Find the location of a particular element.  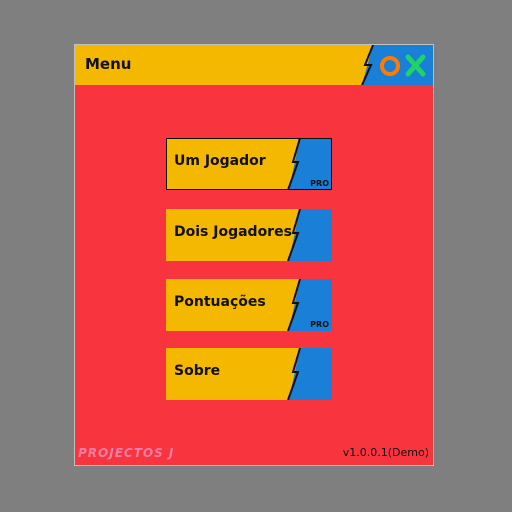

menu-button-label: Sobre is located at coordinates (197, 371).